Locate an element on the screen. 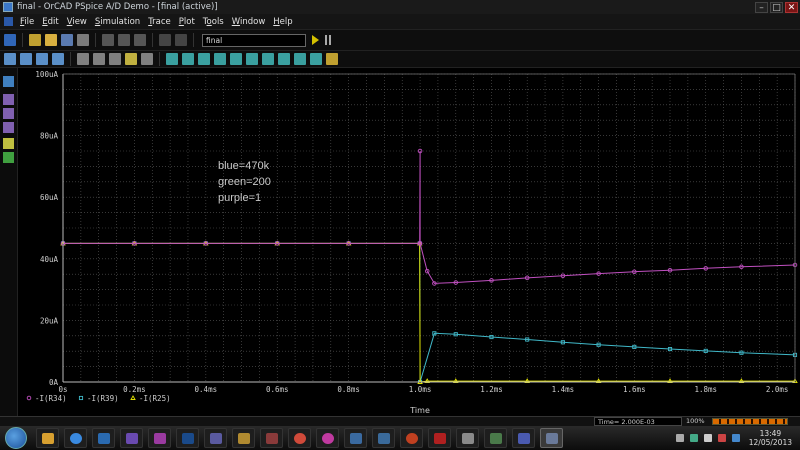 Image resolution: width=800 pixels, height=450 pixels. minimize-button: – is located at coordinates (761, 7).